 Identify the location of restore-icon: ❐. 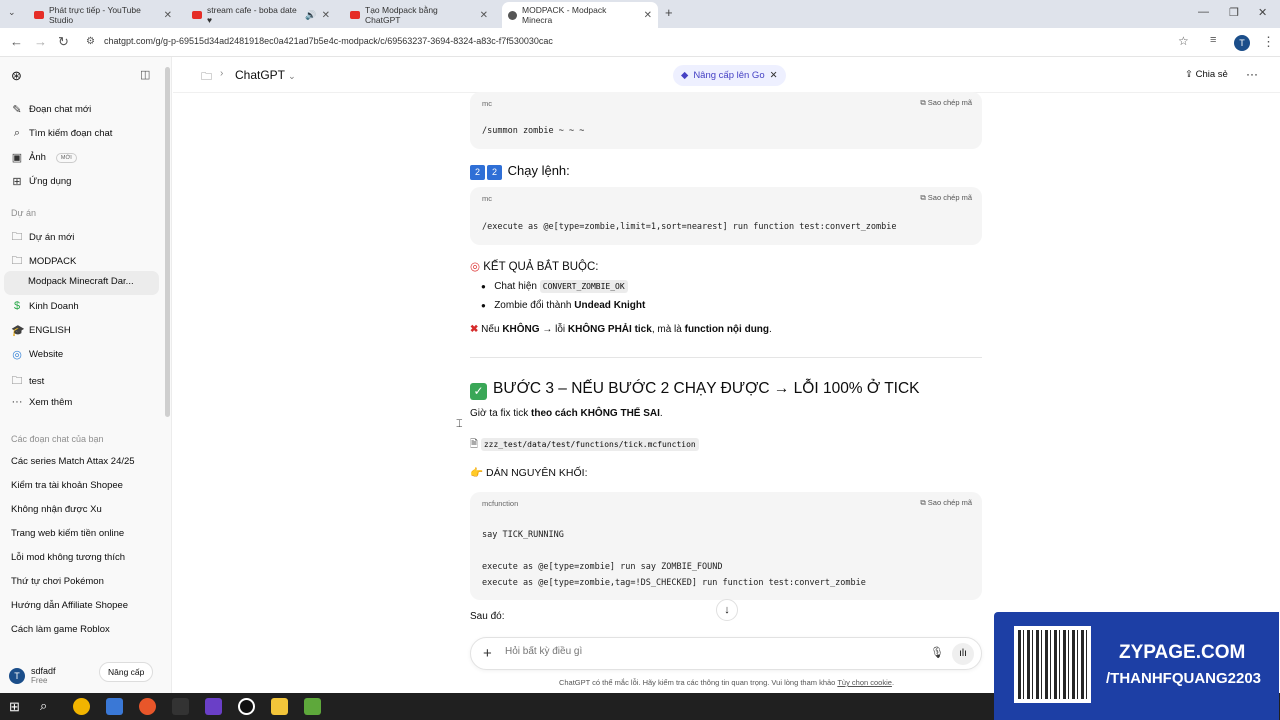
(1234, 12).